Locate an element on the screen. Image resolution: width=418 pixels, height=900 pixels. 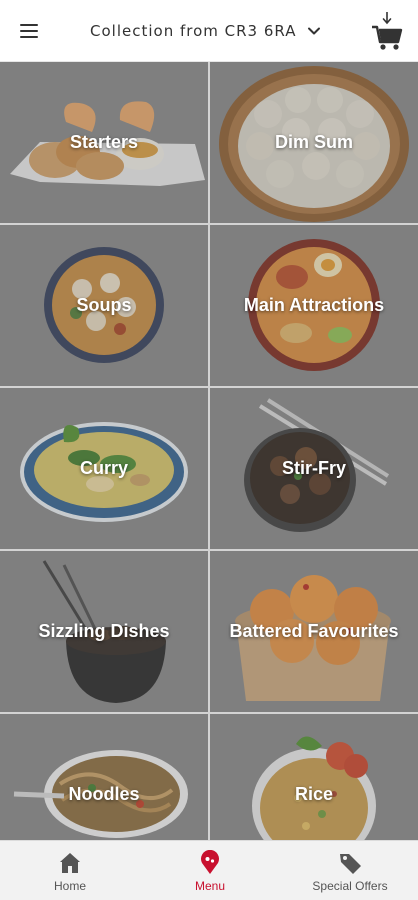
nav-item-special-offers: Special Offers is located at coordinates (350, 870).